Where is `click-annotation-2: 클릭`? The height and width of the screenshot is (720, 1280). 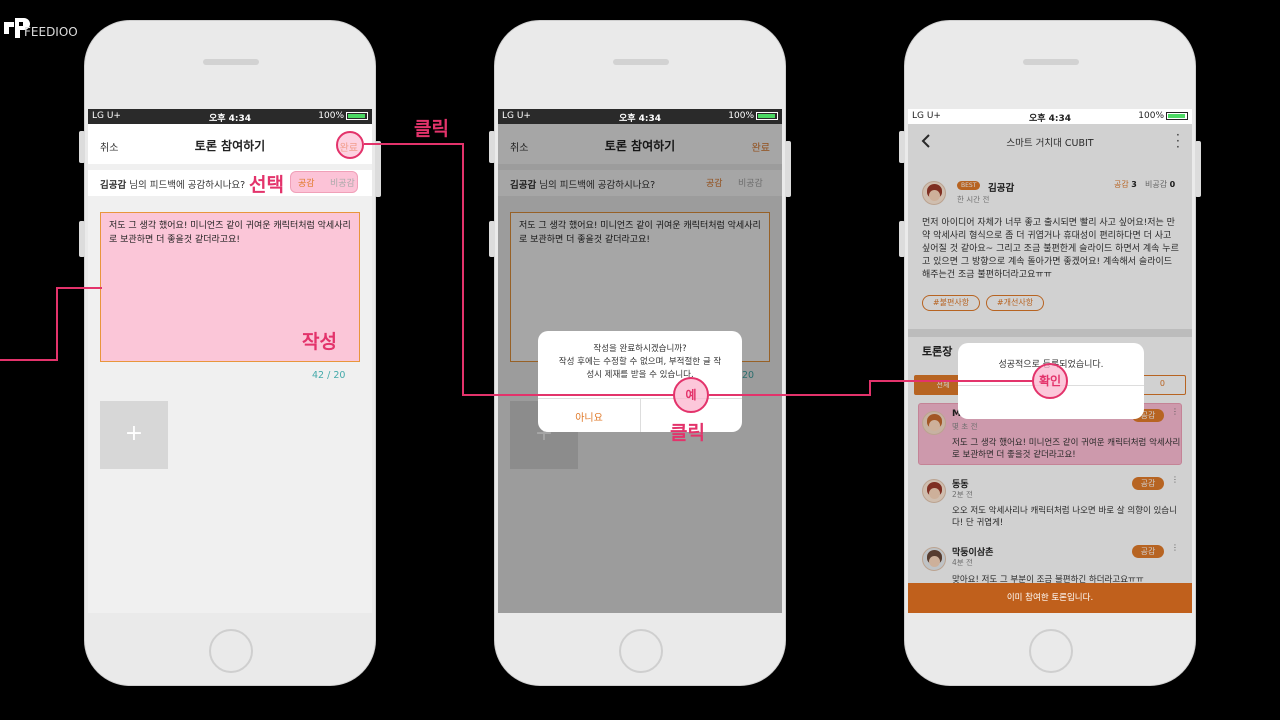 click-annotation-2: 클릭 is located at coordinates (687, 433).